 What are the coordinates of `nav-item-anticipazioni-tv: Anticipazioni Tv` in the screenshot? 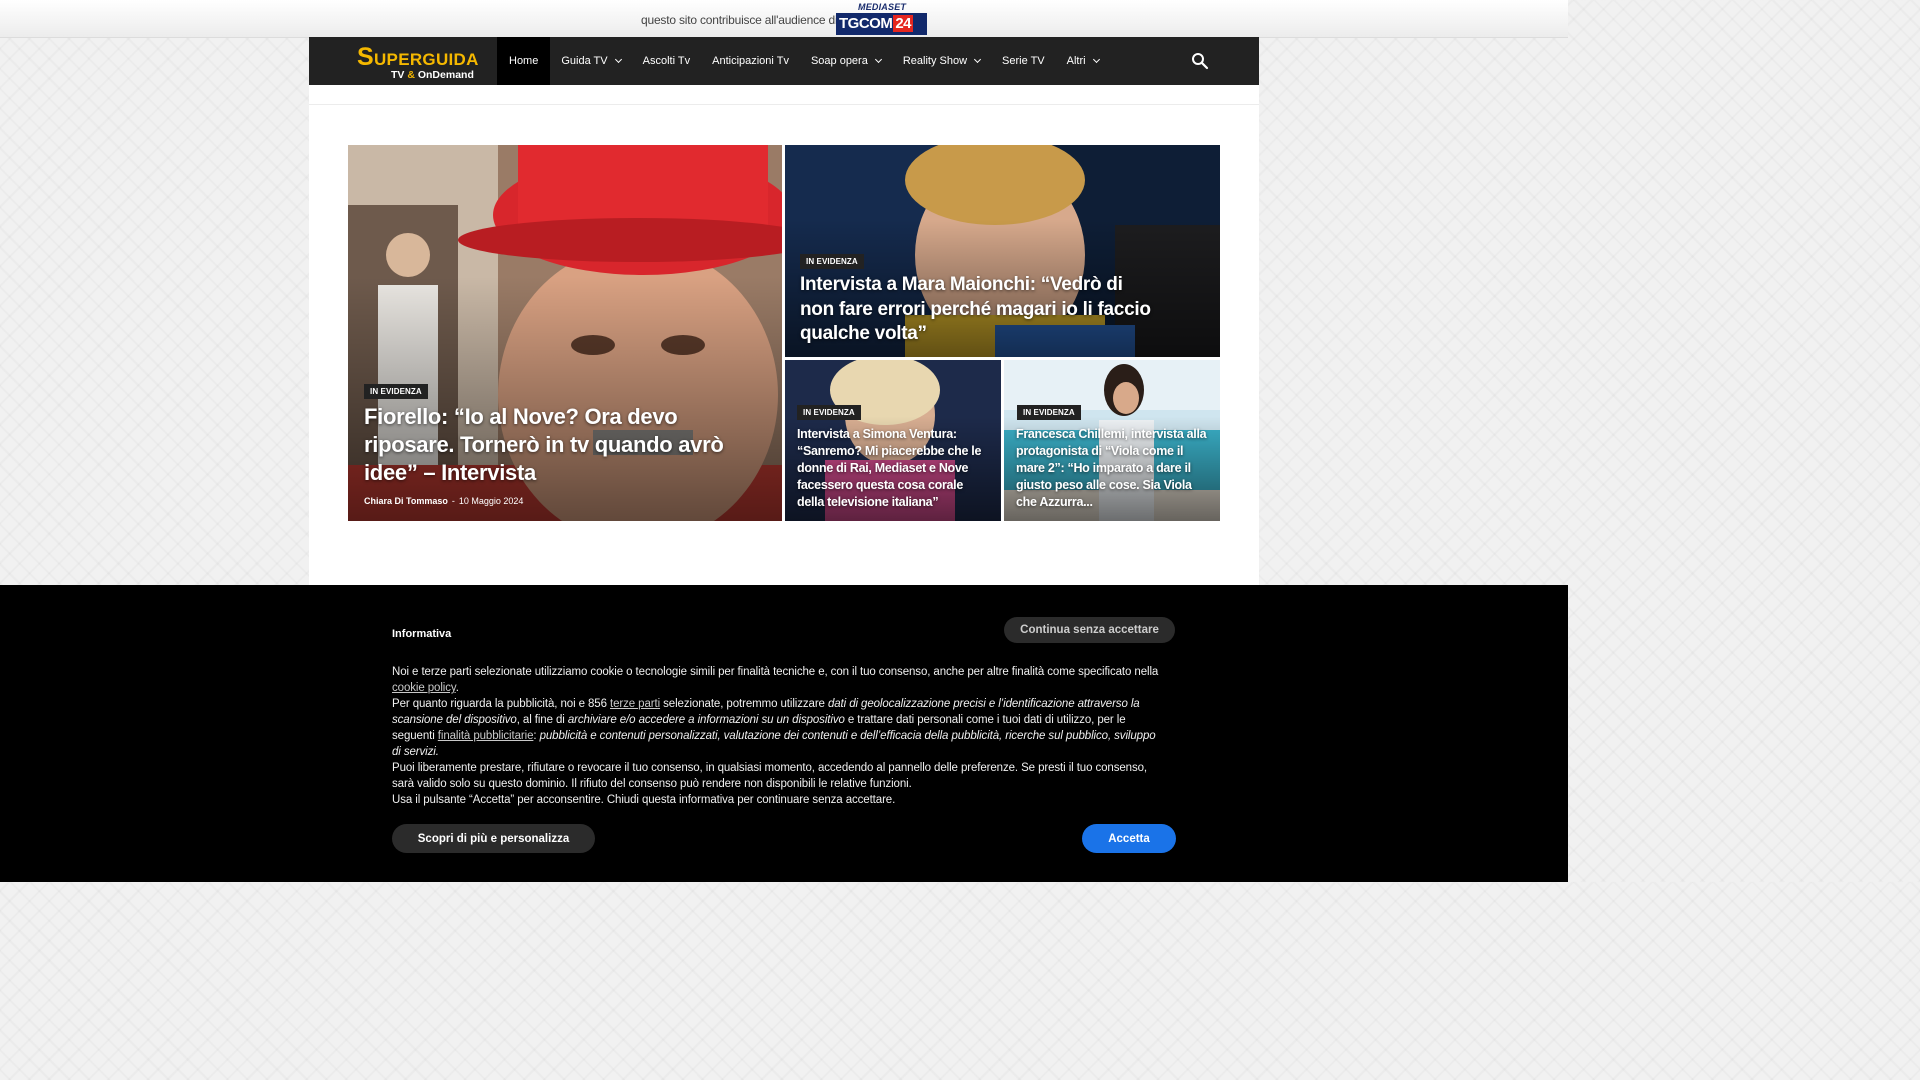 It's located at (750, 61).